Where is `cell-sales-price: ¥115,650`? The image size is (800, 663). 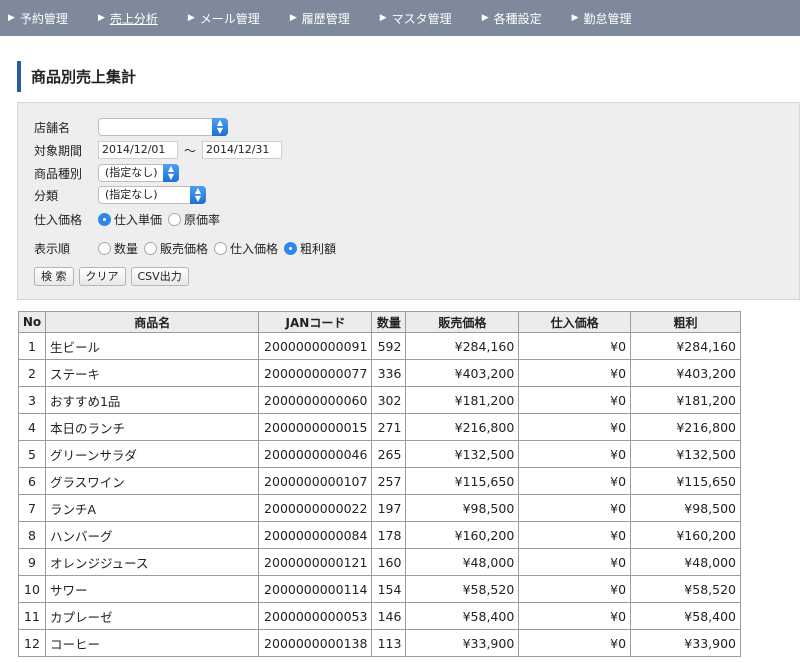
cell-sales-price: ¥115,650 is located at coordinates (462, 481).